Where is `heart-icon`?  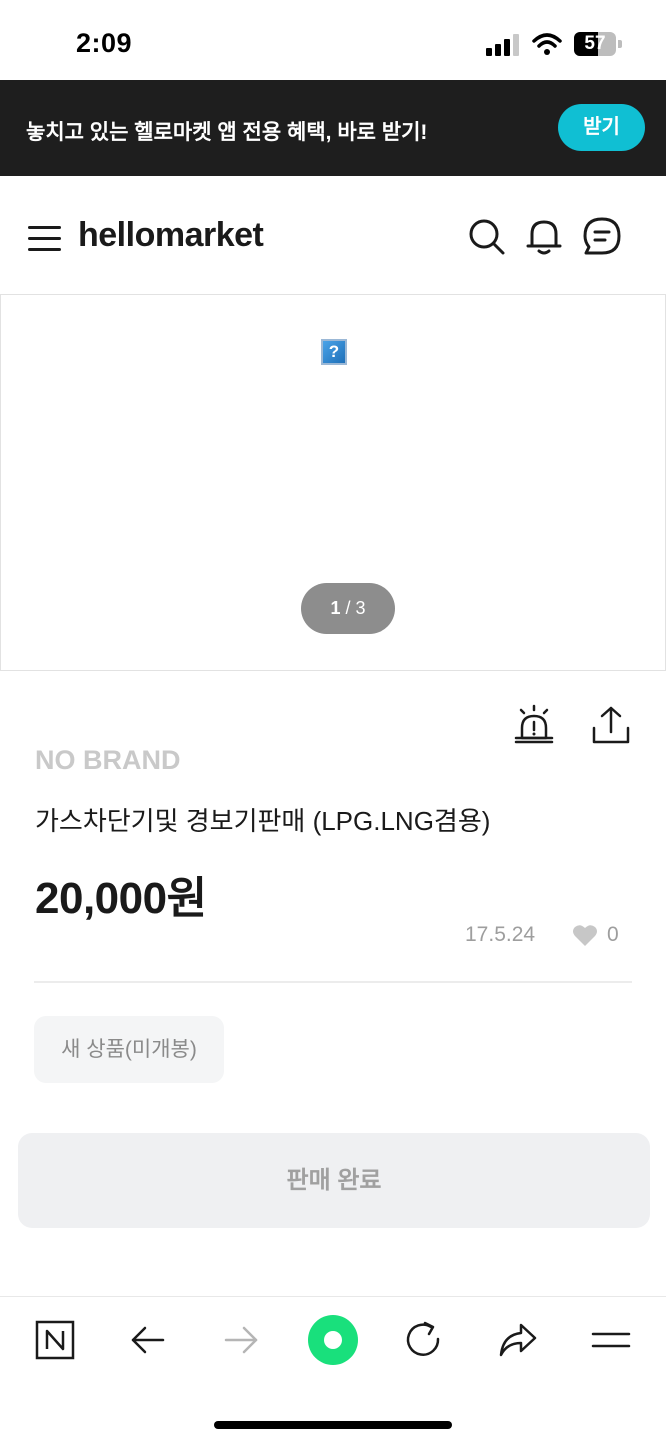
heart-icon is located at coordinates (585, 935).